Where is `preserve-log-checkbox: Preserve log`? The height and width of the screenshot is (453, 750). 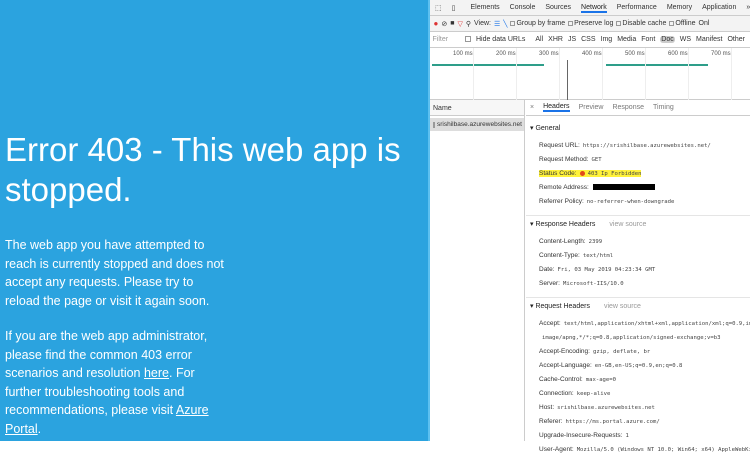
preserve-log-checkbox: Preserve log is located at coordinates (590, 23).